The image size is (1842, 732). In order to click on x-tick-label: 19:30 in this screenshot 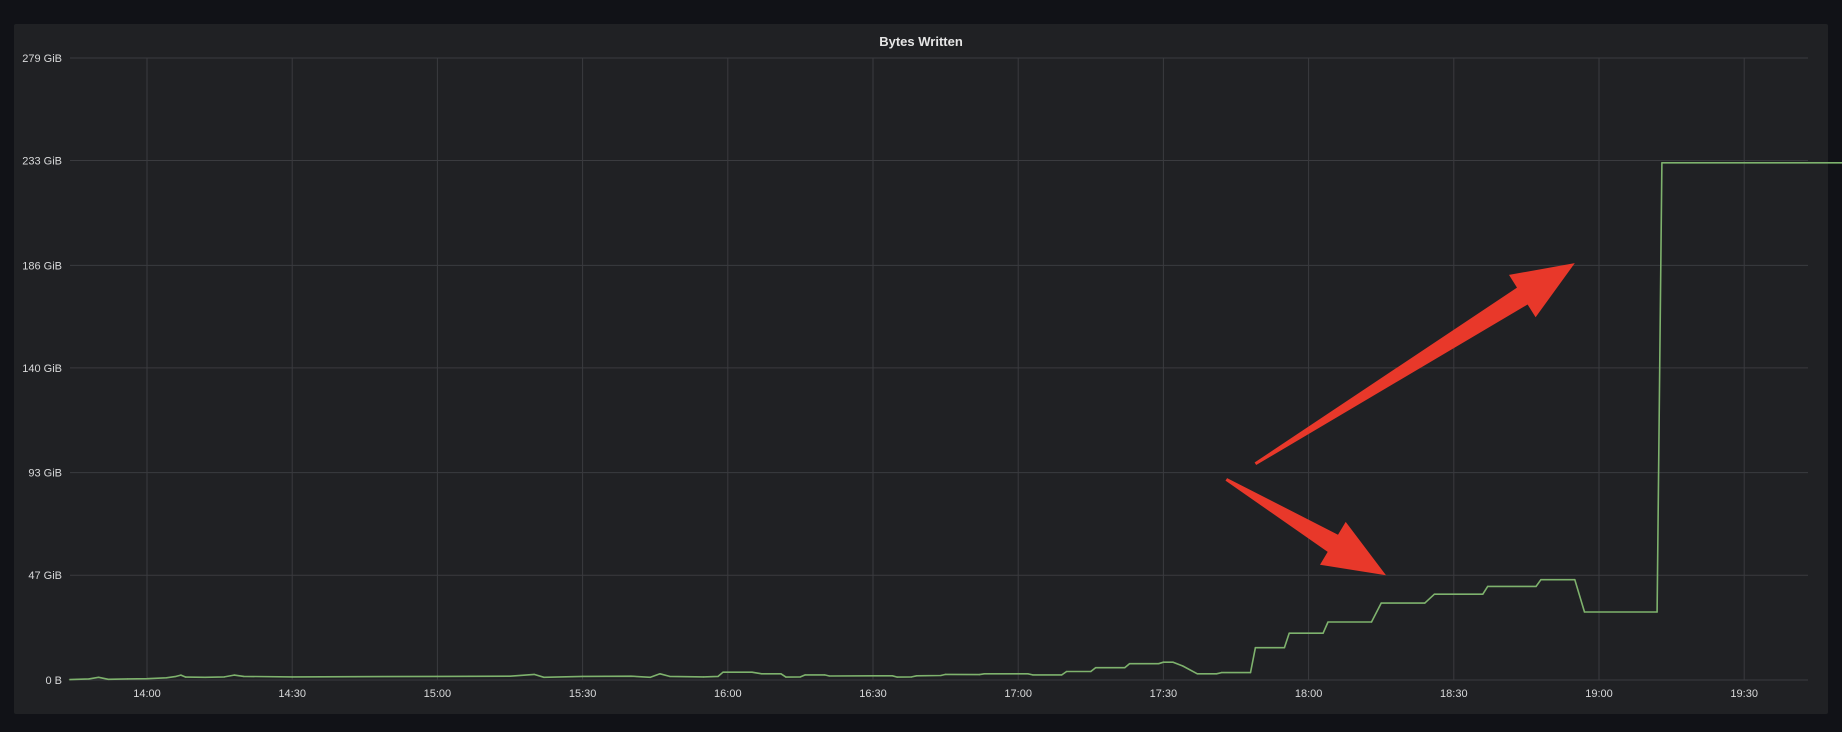, I will do `click(1744, 694)`.